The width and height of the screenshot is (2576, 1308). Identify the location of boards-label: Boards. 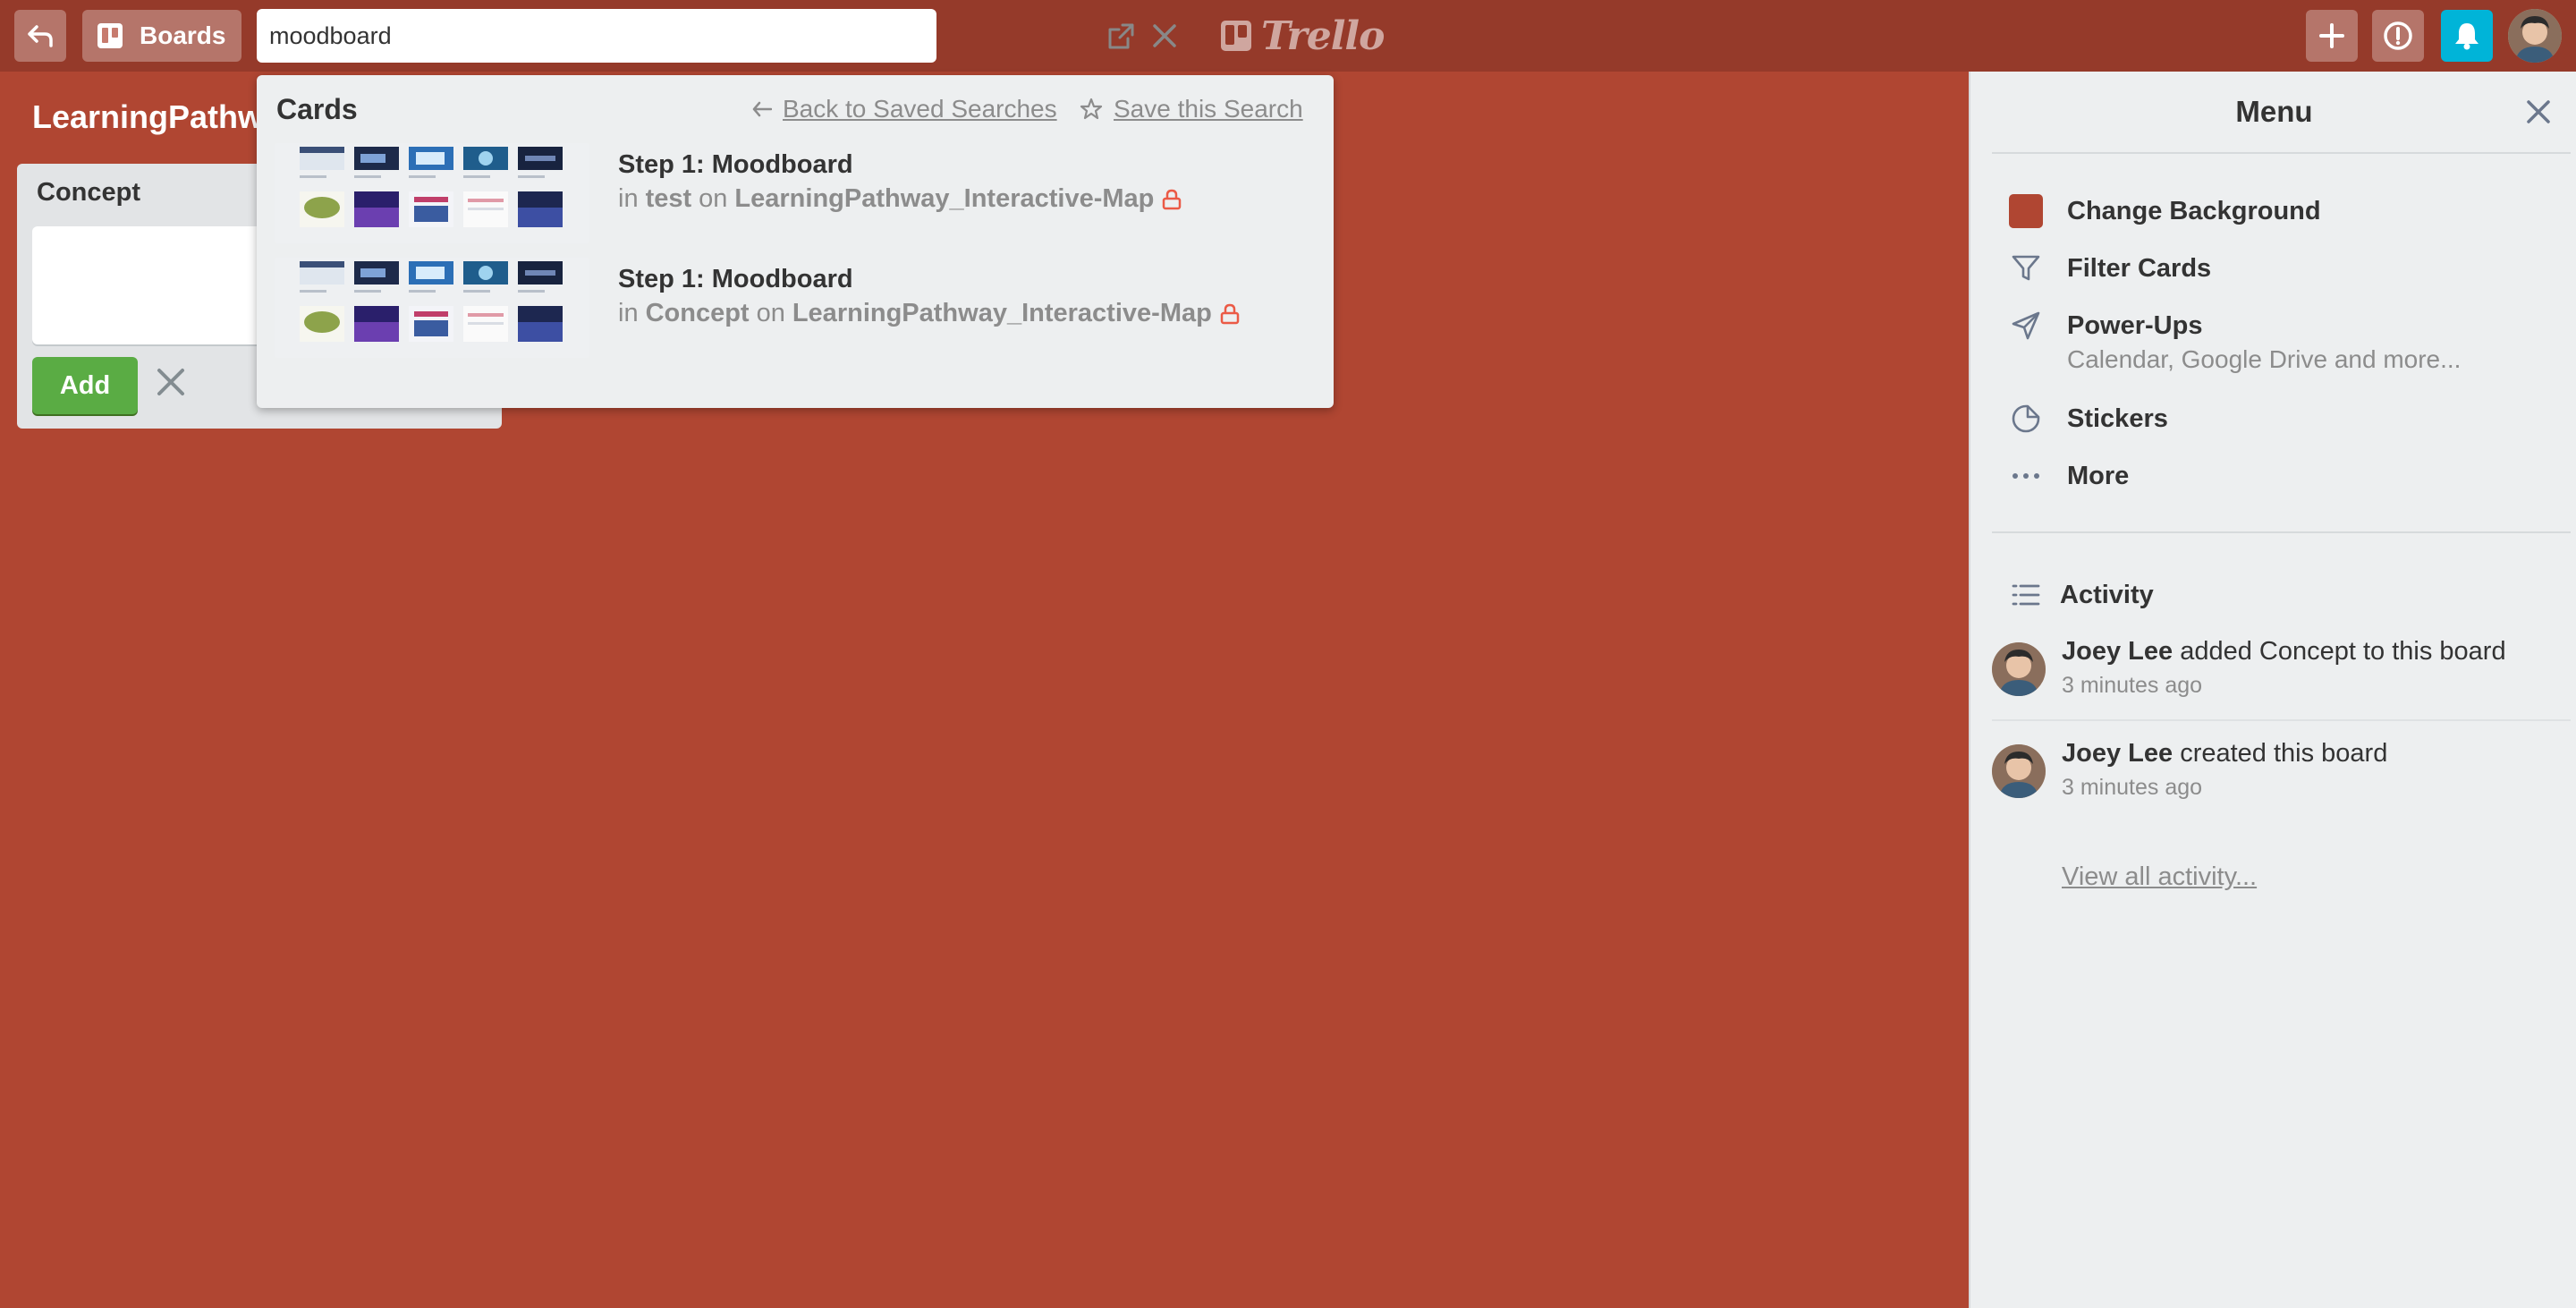
(183, 35).